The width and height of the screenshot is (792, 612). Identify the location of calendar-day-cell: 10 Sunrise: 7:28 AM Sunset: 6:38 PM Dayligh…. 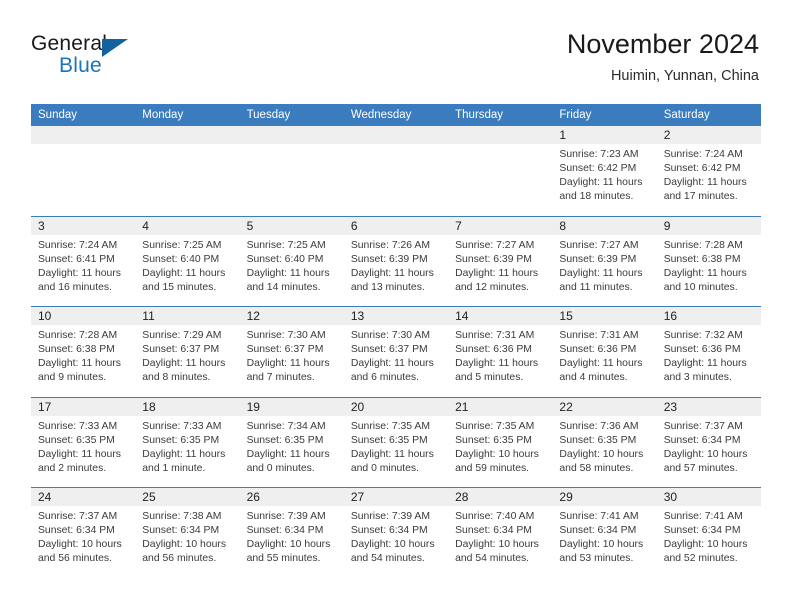
(83, 352).